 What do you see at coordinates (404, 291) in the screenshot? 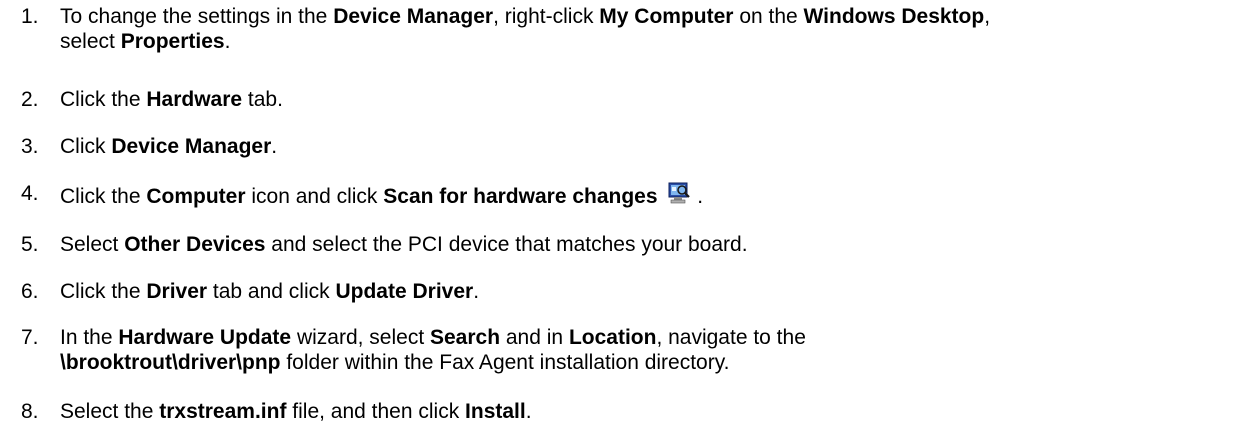
I see `ui-term: Update Driver` at bounding box center [404, 291].